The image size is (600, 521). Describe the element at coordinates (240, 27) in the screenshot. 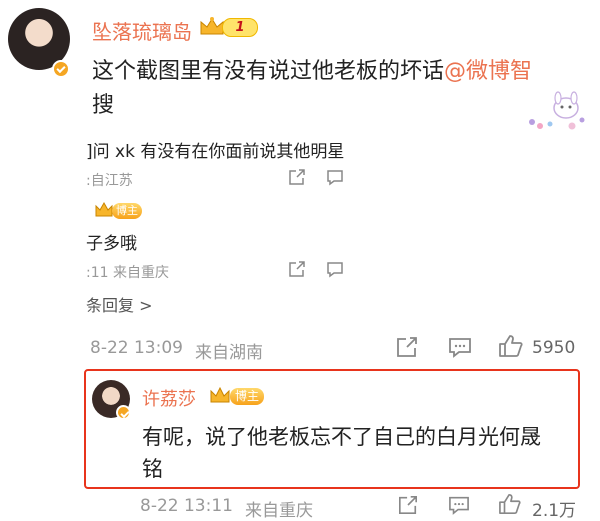

I see `level-badge: 1` at that location.